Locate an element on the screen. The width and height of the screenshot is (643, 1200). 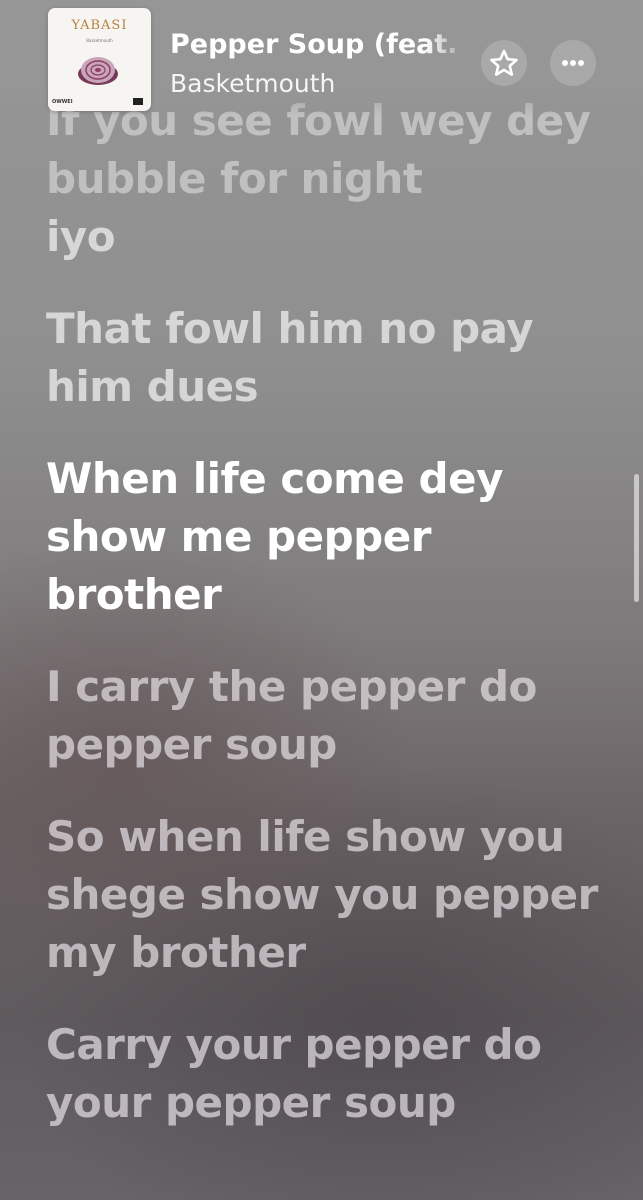
ellipsis-icon is located at coordinates (573, 63).